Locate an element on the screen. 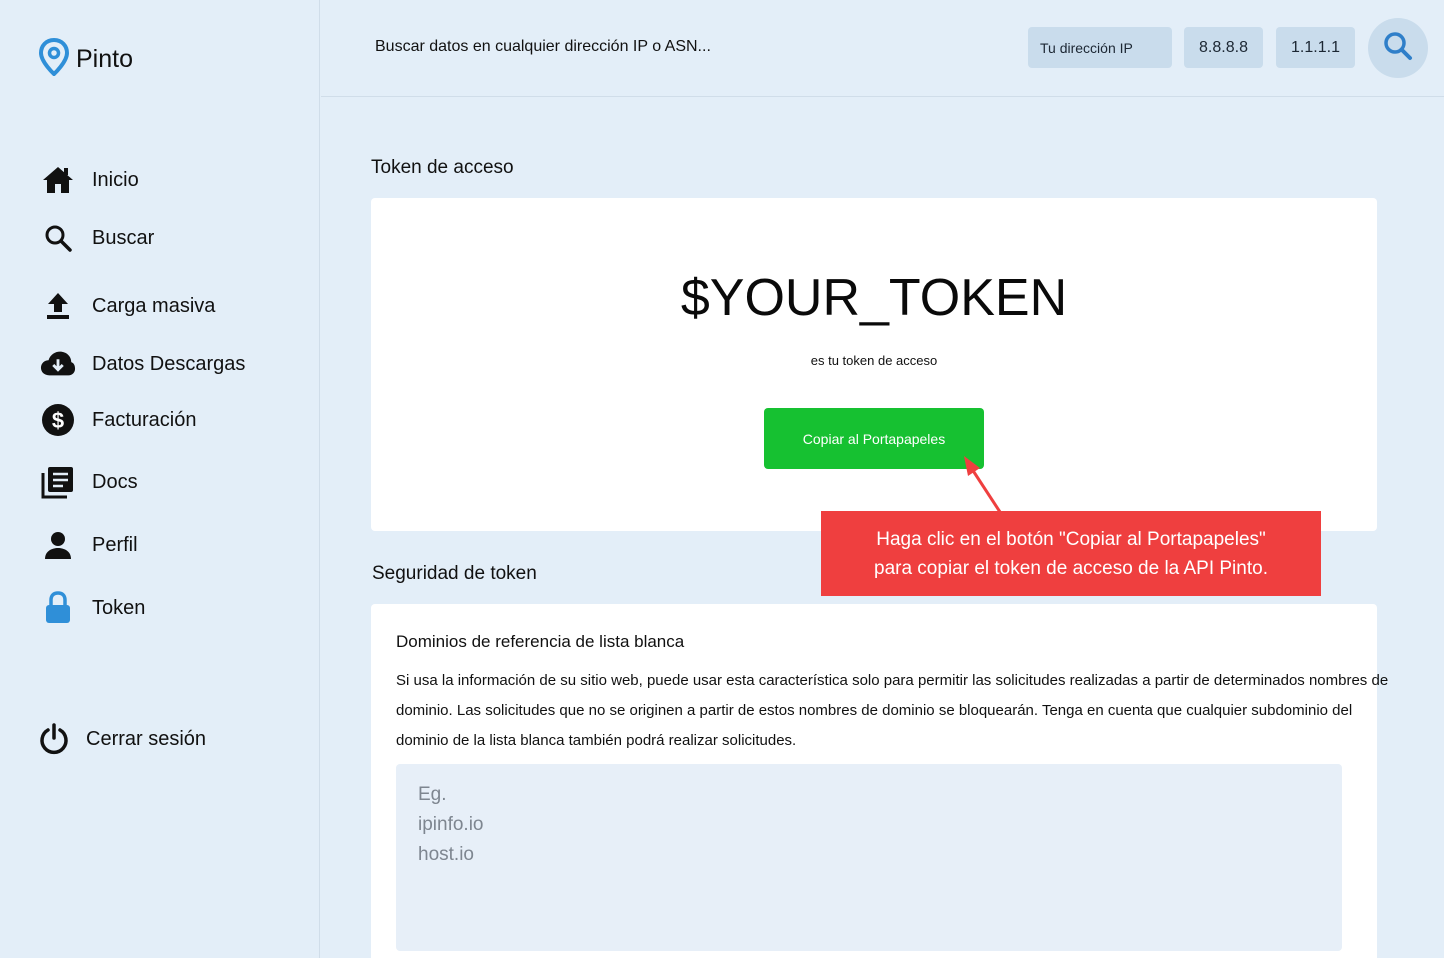 The width and height of the screenshot is (1444, 958). upload-icon is located at coordinates (58, 306).